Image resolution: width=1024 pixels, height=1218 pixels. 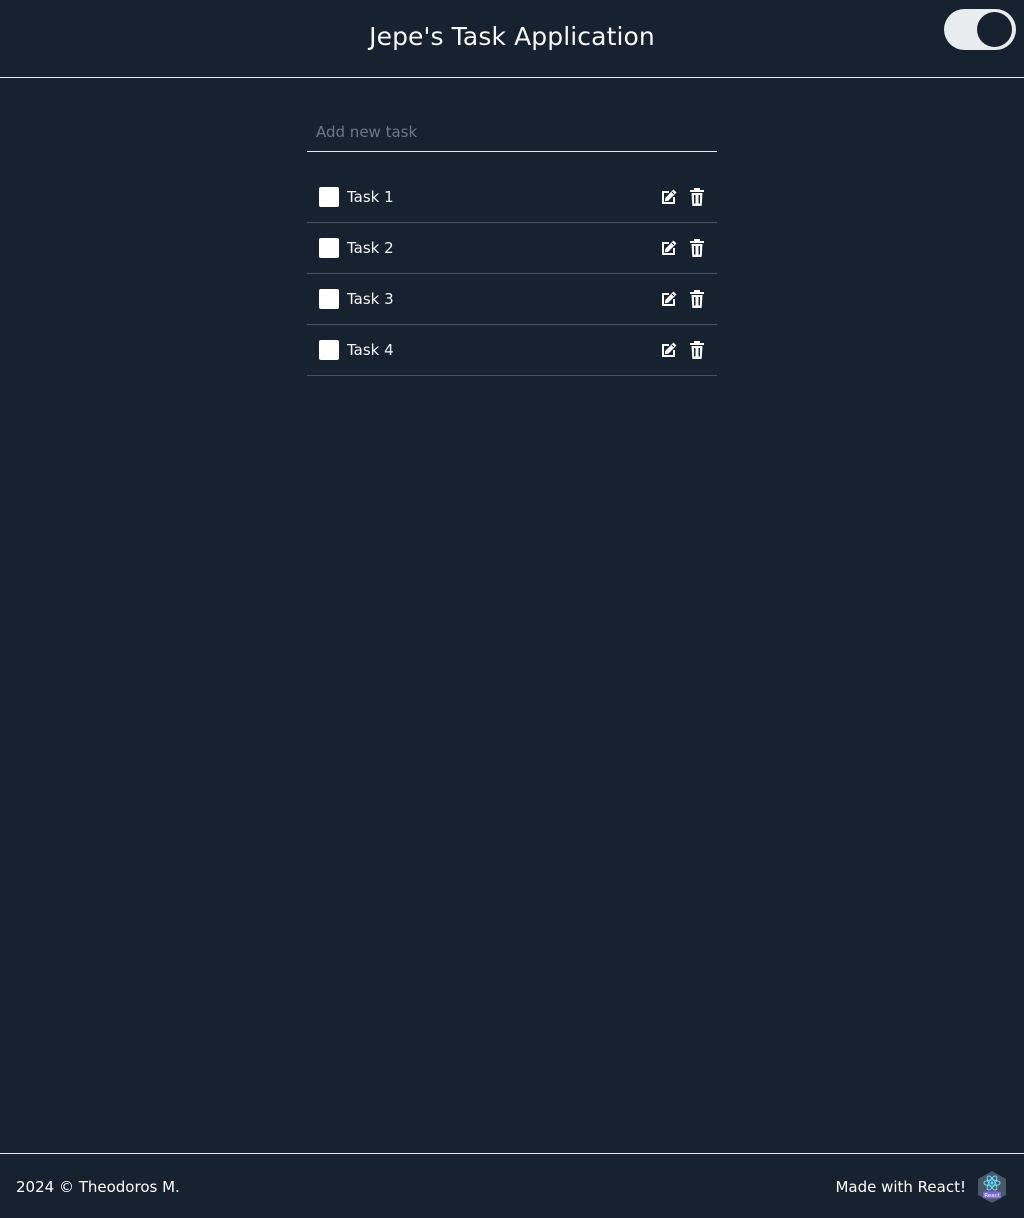 I want to click on made-with-text: Made with React!, so click(x=900, y=1187).